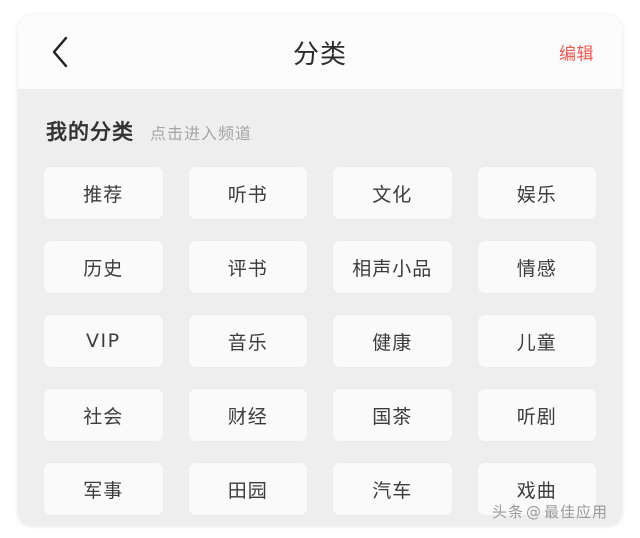 The width and height of the screenshot is (640, 538). I want to click on category-tile-label: 情感, so click(536, 268).